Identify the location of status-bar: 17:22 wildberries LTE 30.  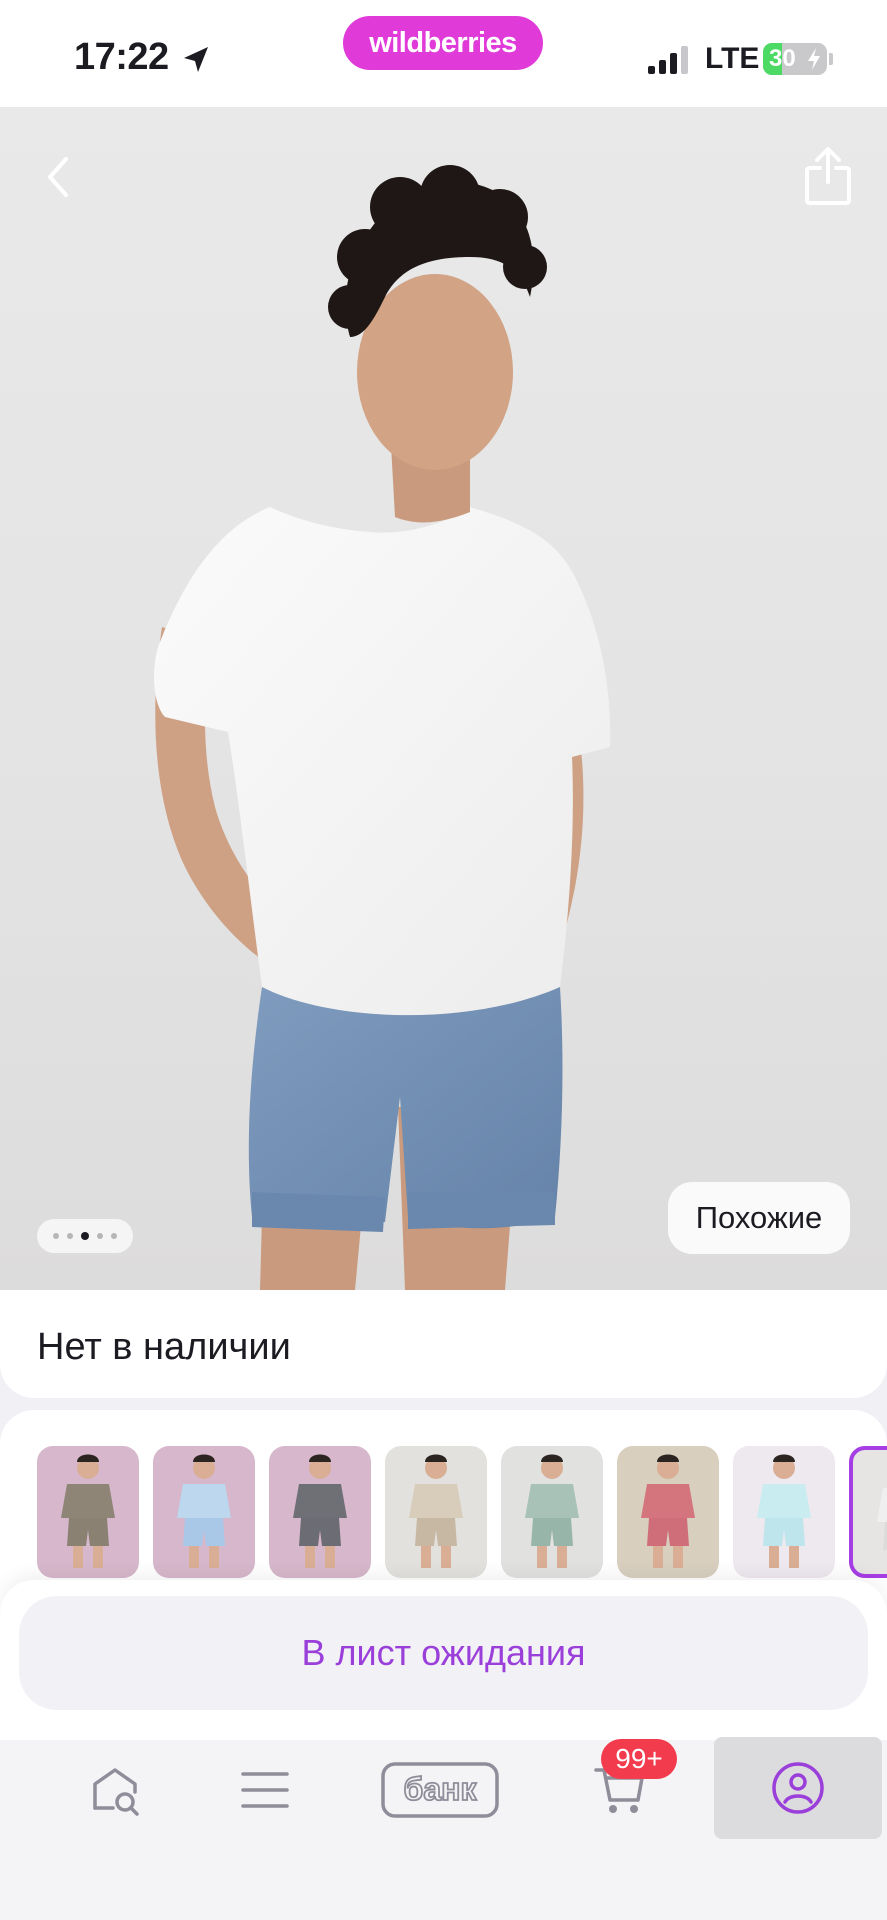
(443, 53).